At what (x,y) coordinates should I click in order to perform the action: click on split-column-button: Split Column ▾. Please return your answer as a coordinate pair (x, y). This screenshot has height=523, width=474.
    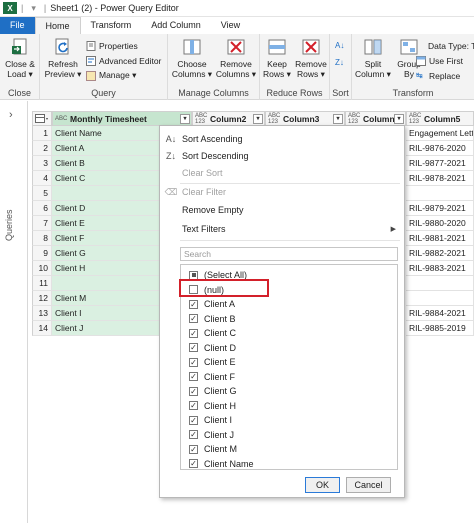
    Looking at the image, I should click on (373, 58).